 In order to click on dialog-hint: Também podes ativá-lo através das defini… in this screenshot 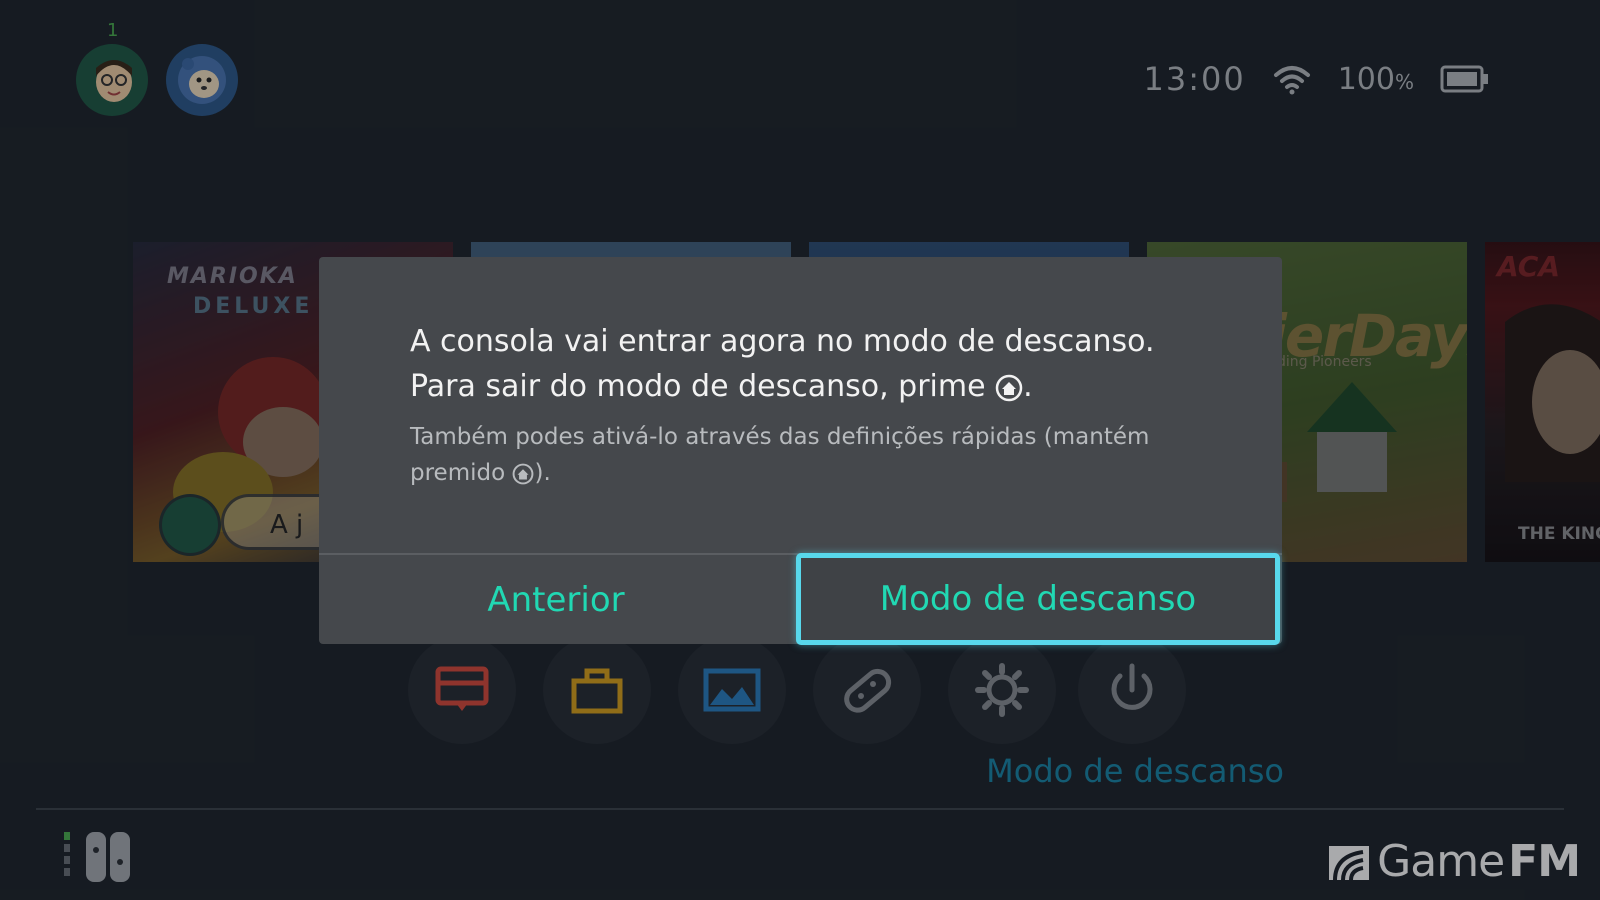, I will do `click(810, 455)`.